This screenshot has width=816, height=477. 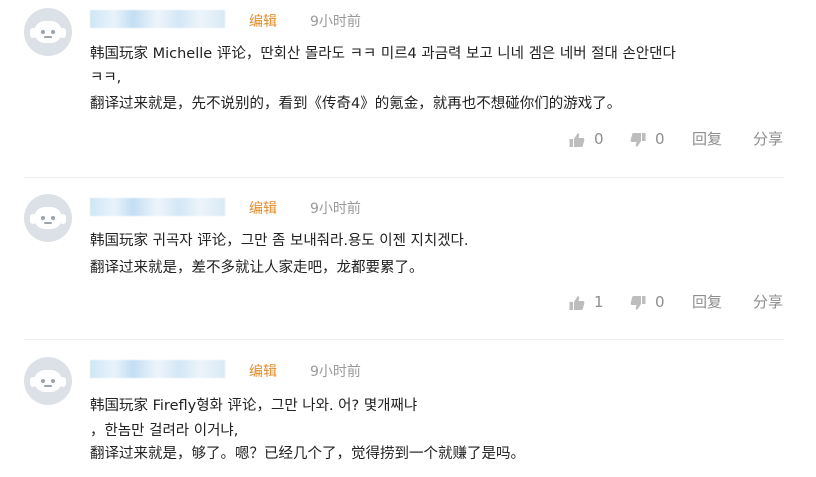 I want to click on comment-actions: 0 0 回复 分享, so click(x=408, y=139).